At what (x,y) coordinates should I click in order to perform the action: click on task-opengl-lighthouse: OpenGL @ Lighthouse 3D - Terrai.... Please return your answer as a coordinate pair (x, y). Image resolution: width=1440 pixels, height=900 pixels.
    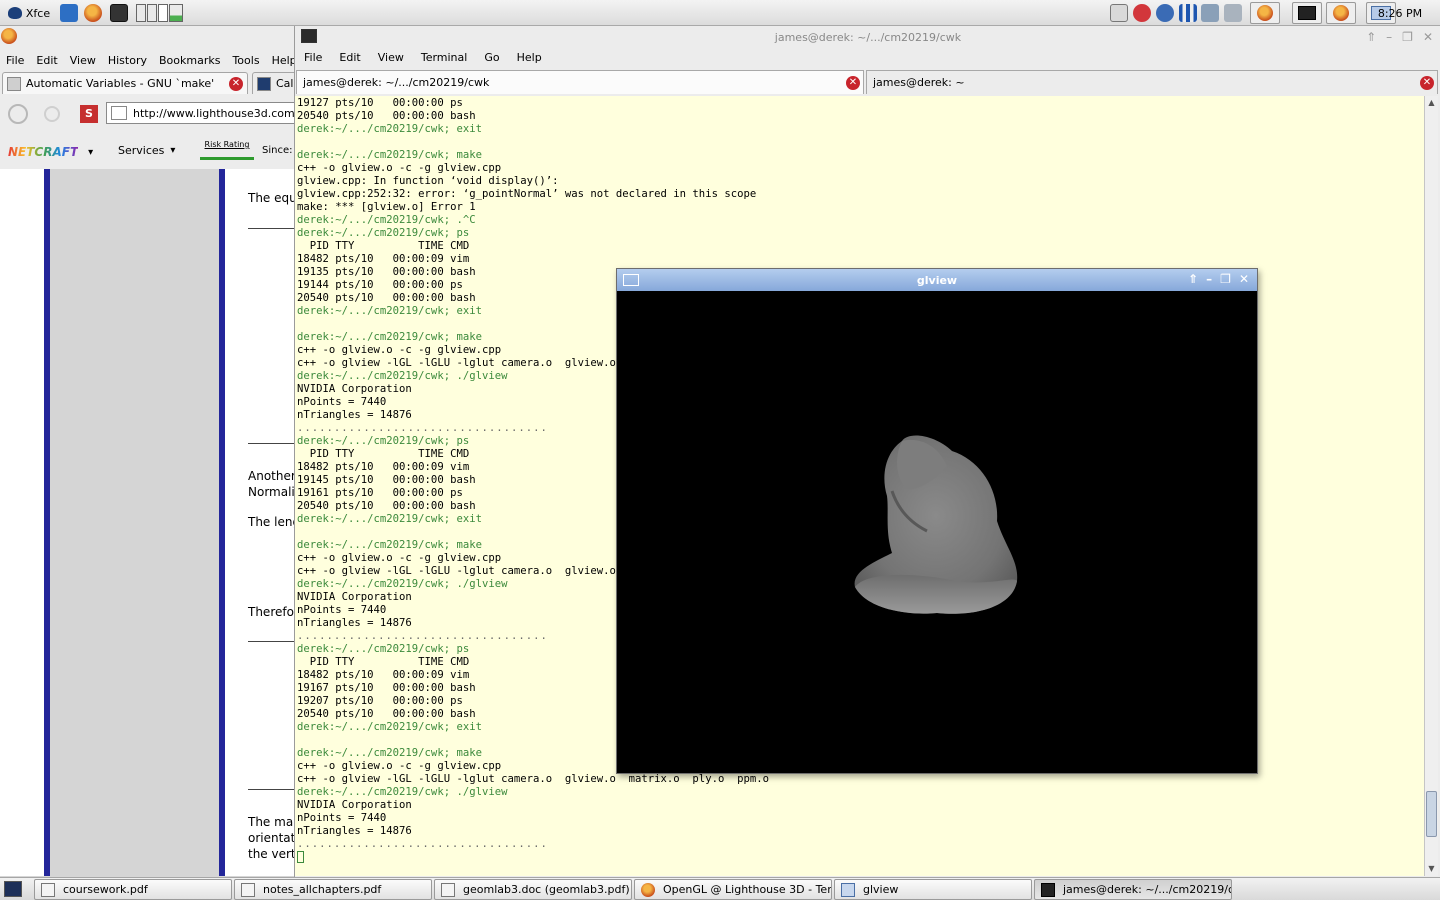
    Looking at the image, I should click on (733, 889).